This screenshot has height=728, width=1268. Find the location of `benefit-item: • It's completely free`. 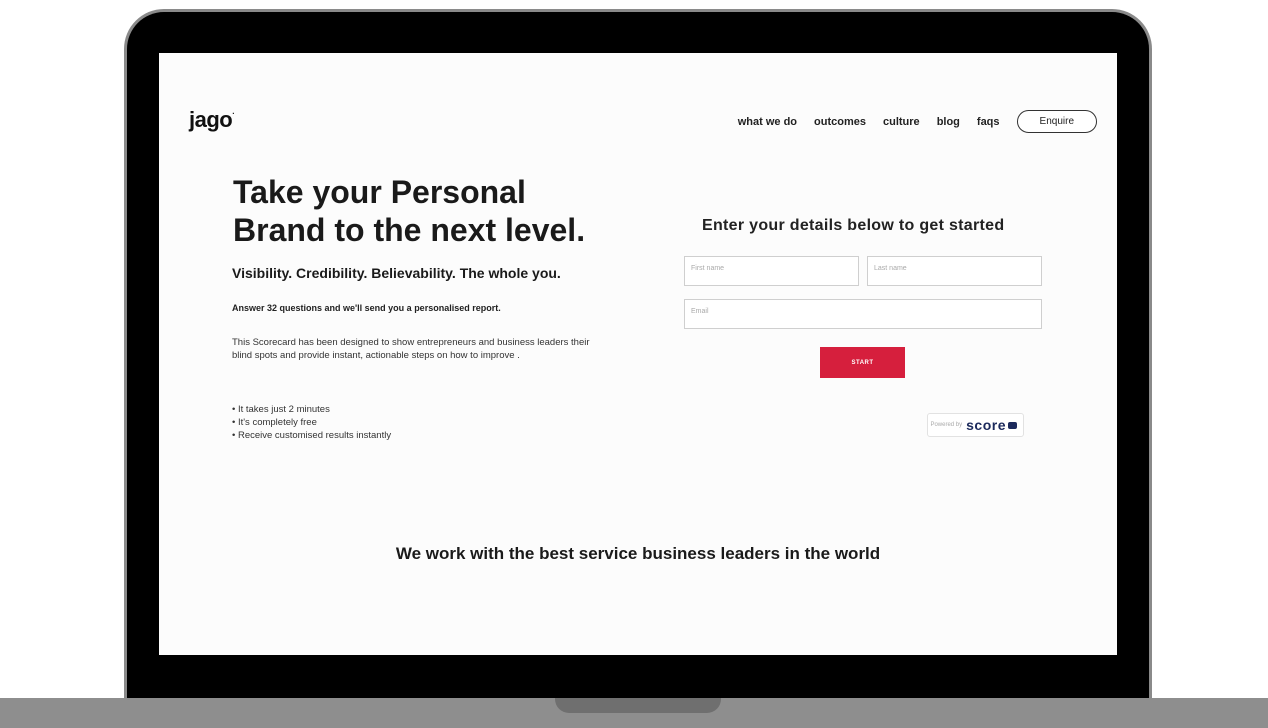

benefit-item: • It's completely free is located at coordinates (274, 422).